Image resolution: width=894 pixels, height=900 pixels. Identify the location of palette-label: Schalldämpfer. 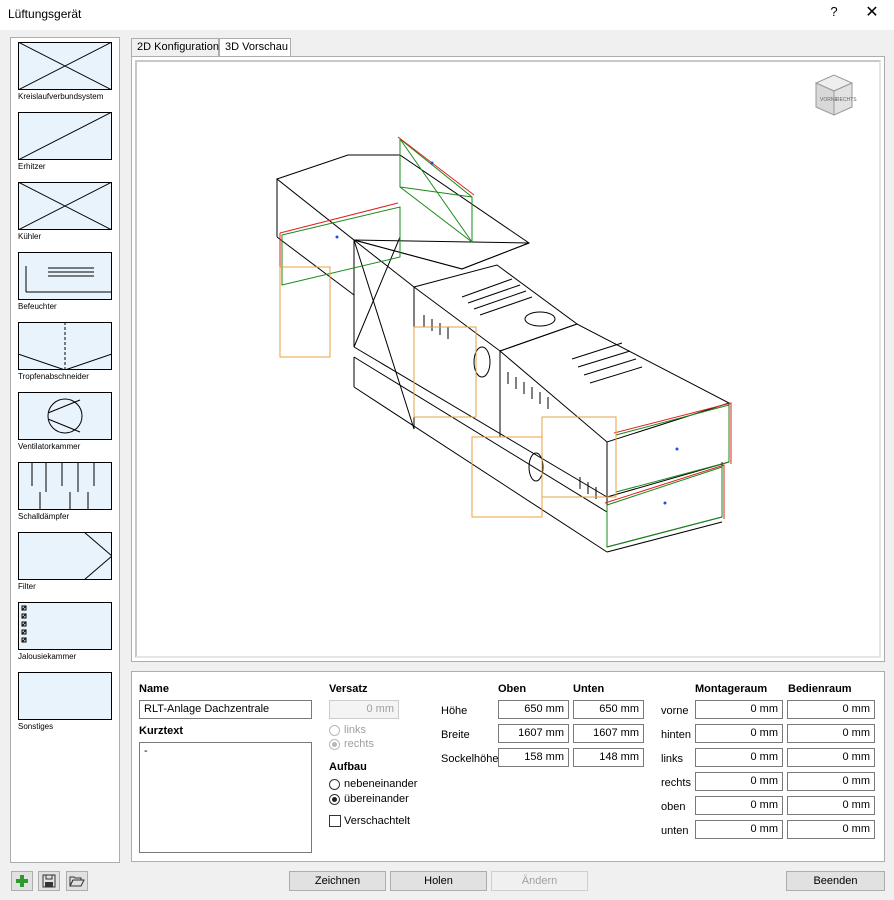
(44, 516).